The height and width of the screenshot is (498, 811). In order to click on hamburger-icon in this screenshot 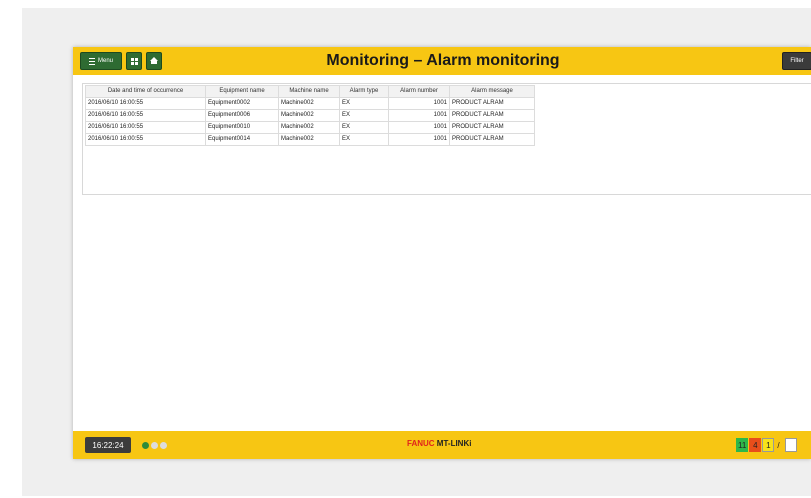, I will do `click(91, 61)`.